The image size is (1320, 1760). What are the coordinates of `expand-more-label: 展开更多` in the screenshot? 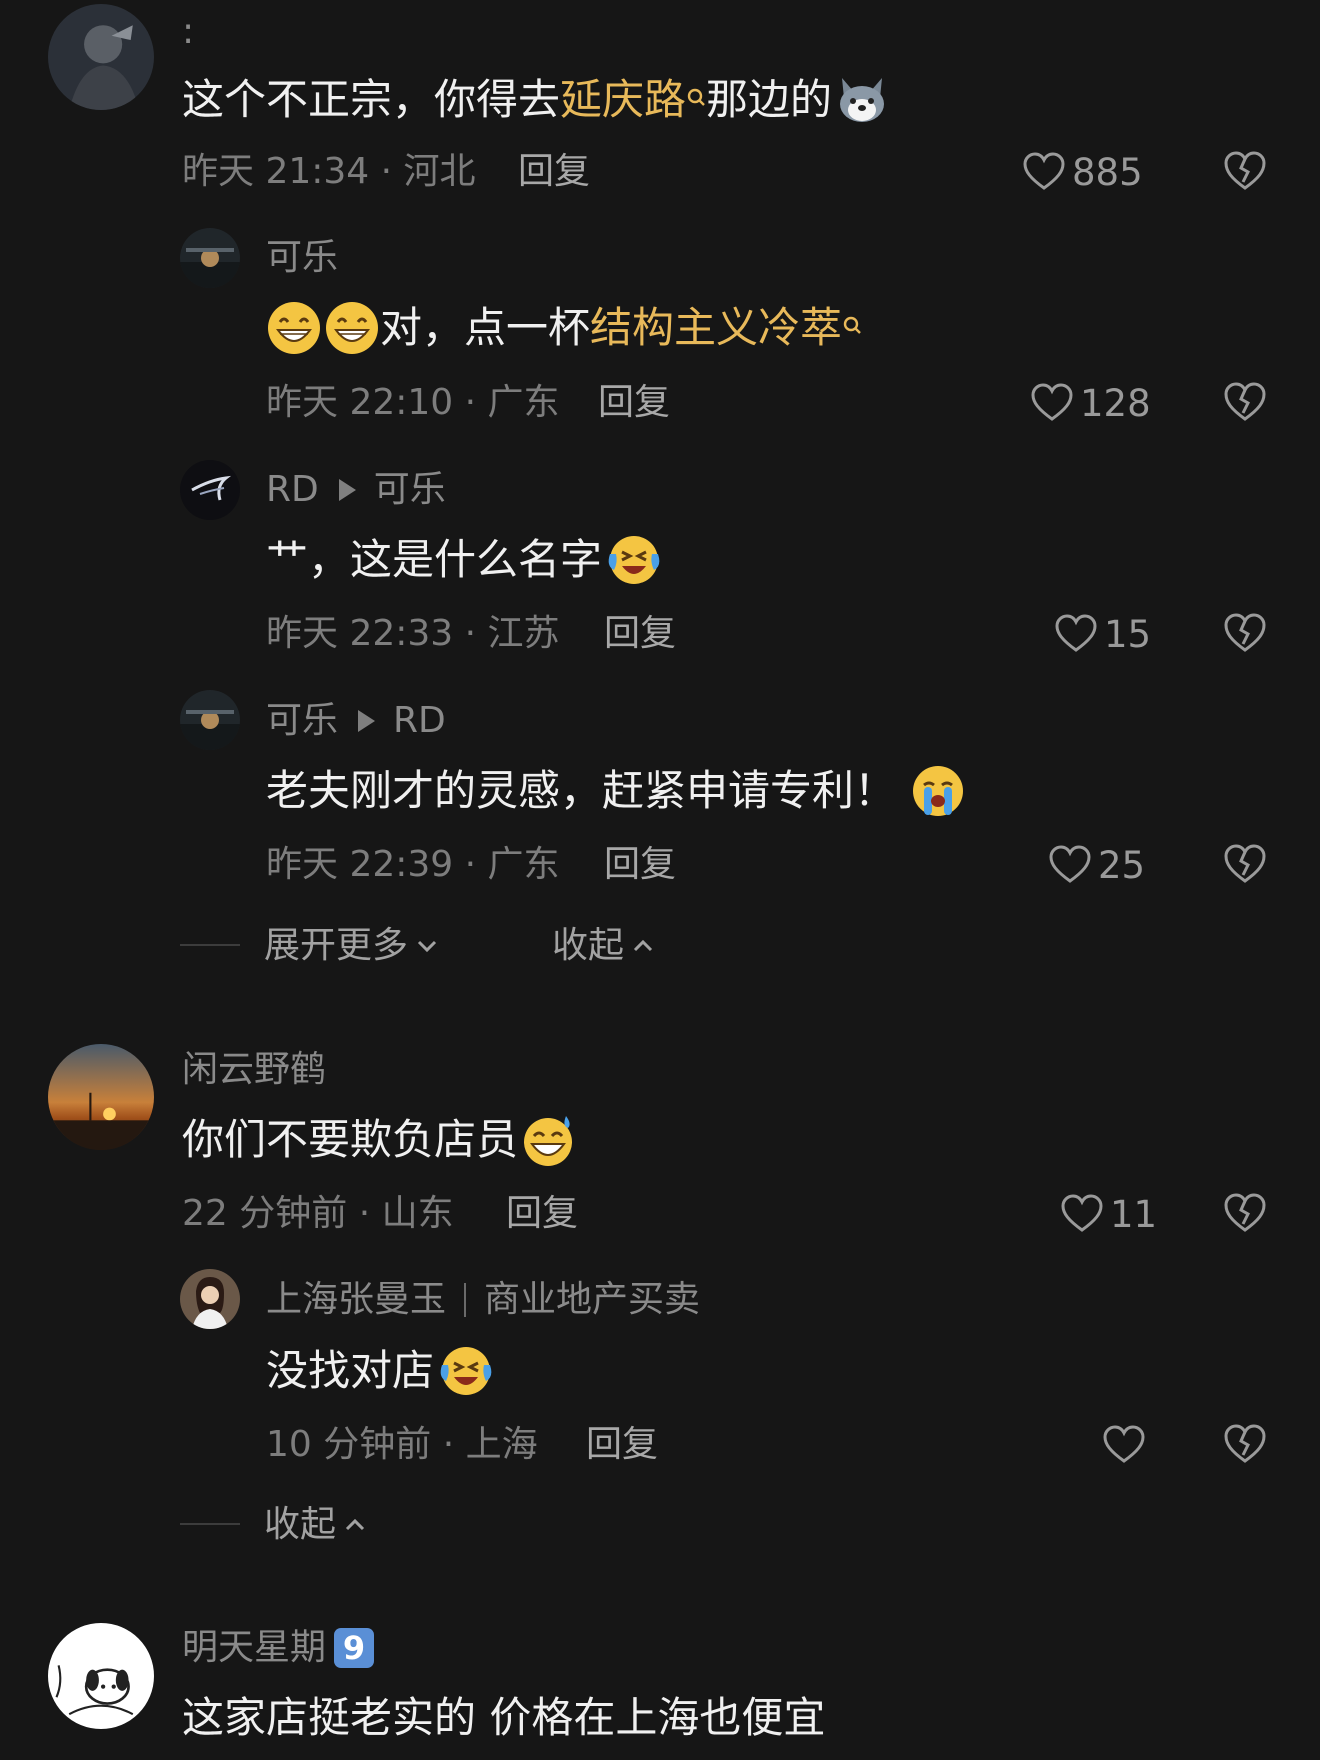 It's located at (336, 945).